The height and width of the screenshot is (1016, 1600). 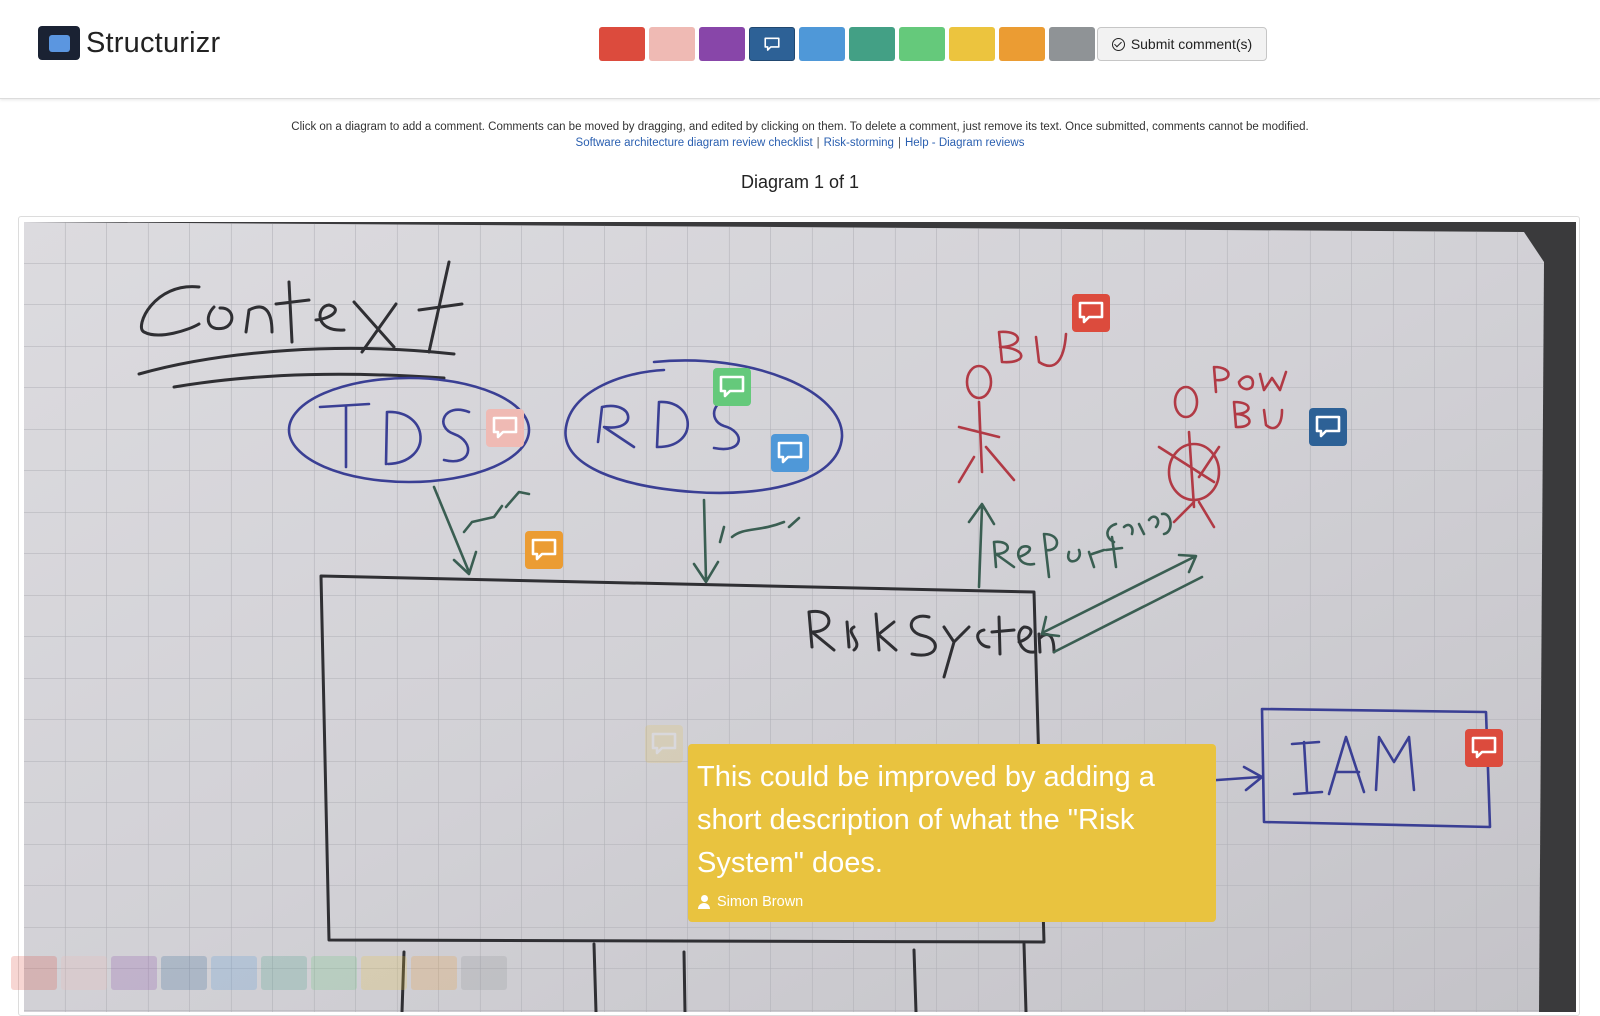 I want to click on brand: Structurizr, so click(x=129, y=43).